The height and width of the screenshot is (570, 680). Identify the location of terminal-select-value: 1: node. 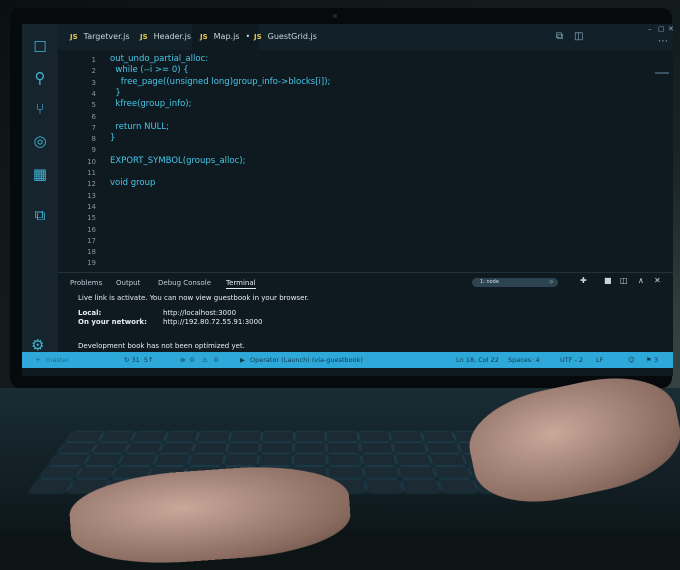
(489, 282).